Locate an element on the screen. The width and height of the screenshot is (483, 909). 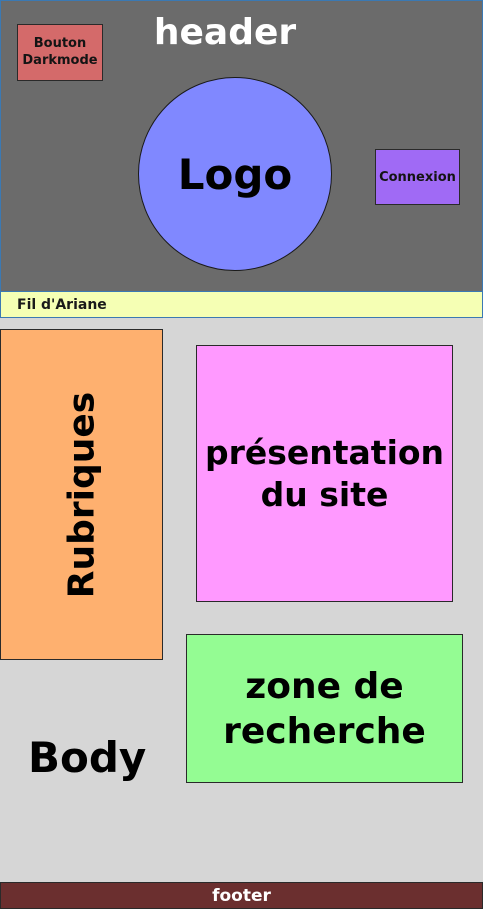
search-zone: zone de recherche is located at coordinates (324, 708).